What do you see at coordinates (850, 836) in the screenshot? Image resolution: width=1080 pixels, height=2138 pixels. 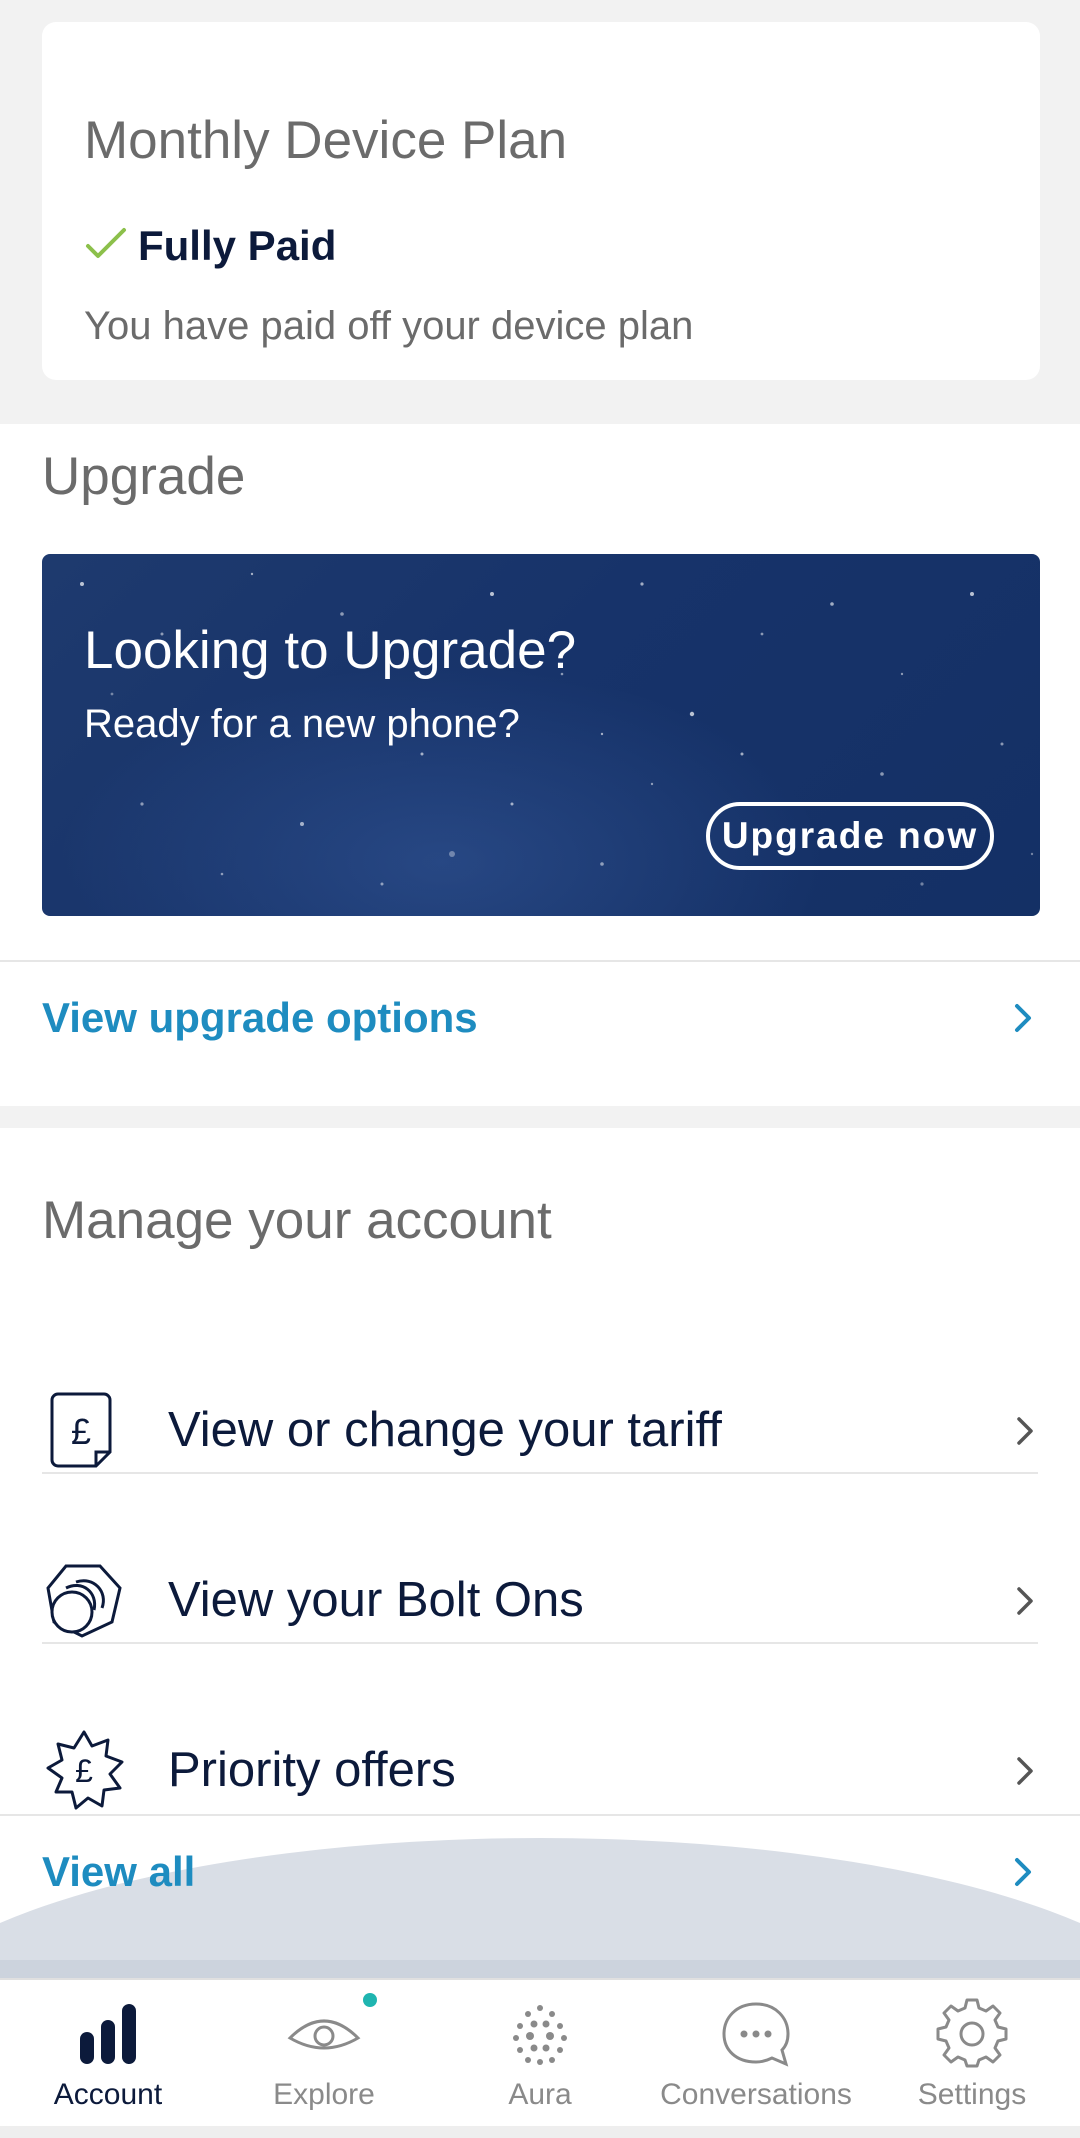 I see `upgrade-now-button: Upgrade now` at bounding box center [850, 836].